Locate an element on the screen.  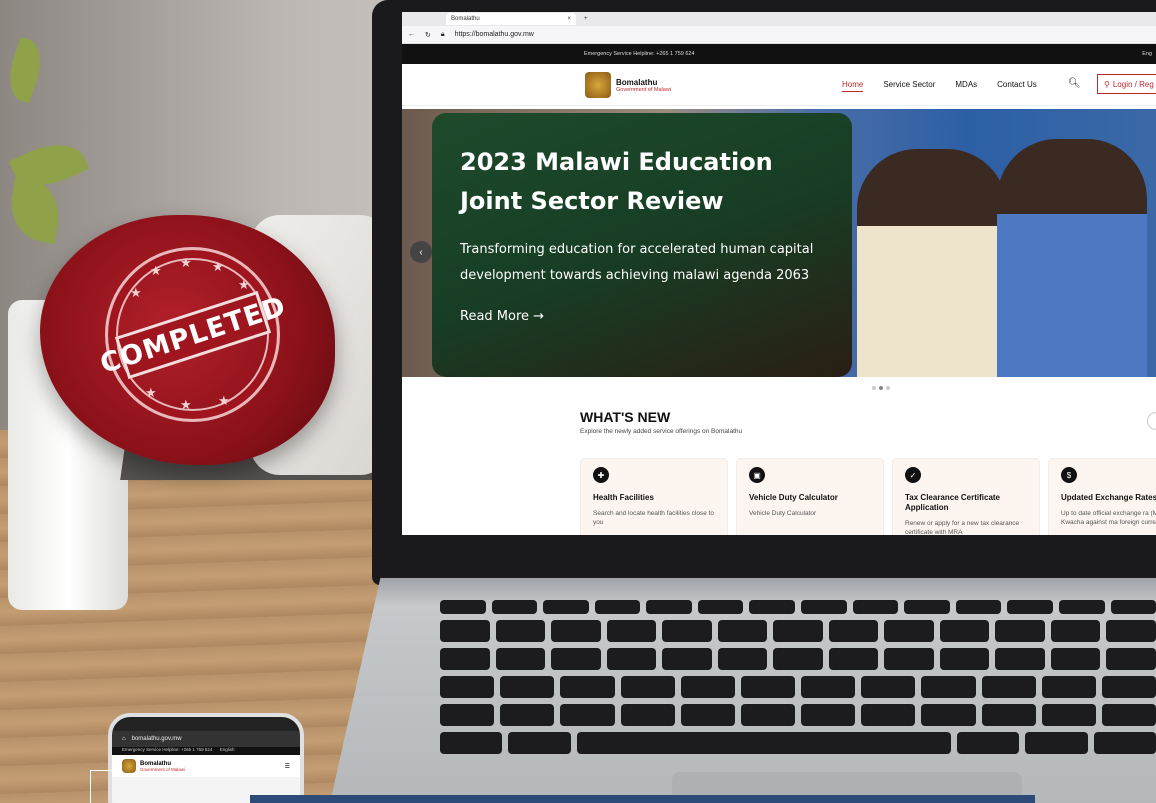
phone-address-field: bomalathu.gov.mw is located at coordinates (157, 739).